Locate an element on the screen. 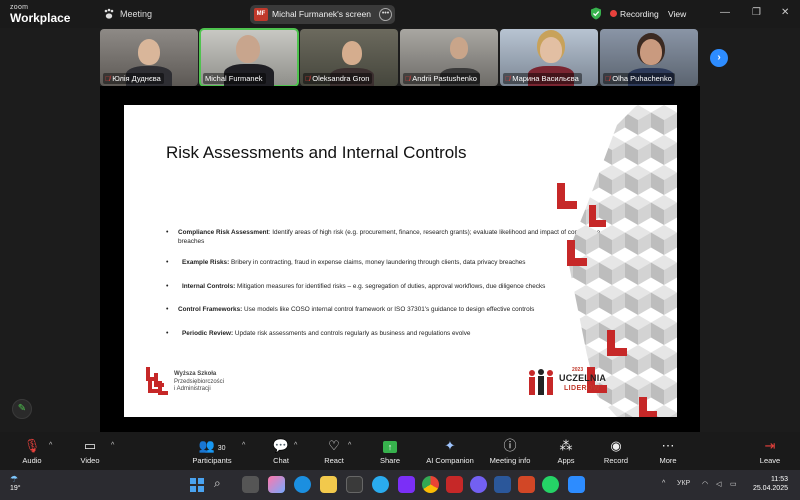 This screenshot has height=500, width=800. logo-line2: Workplace is located at coordinates (40, 18).